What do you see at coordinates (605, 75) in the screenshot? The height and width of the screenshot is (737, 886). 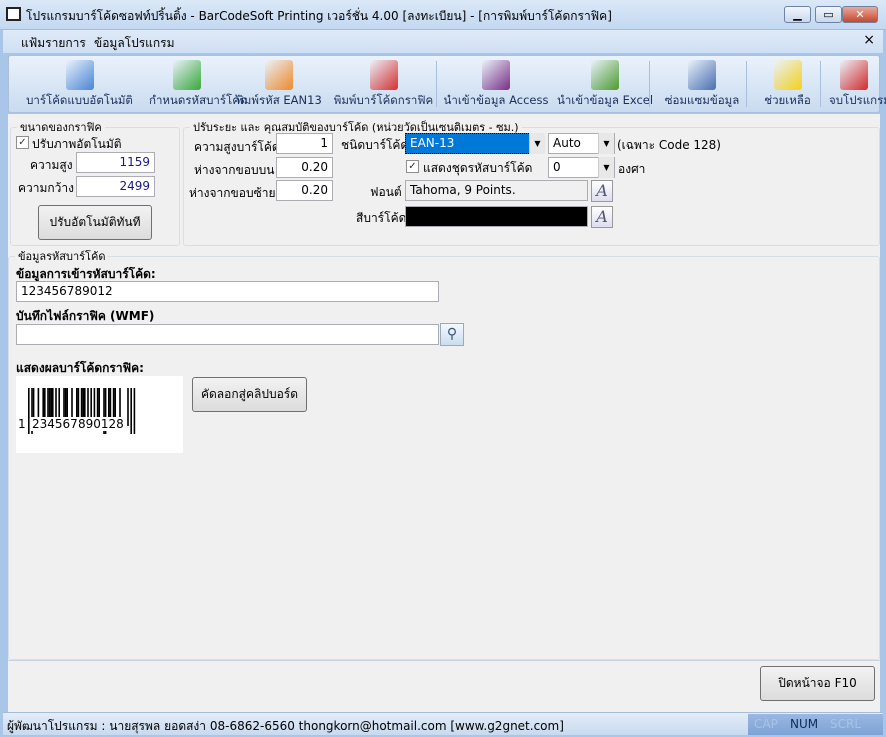 I see `xls-file-icon` at bounding box center [605, 75].